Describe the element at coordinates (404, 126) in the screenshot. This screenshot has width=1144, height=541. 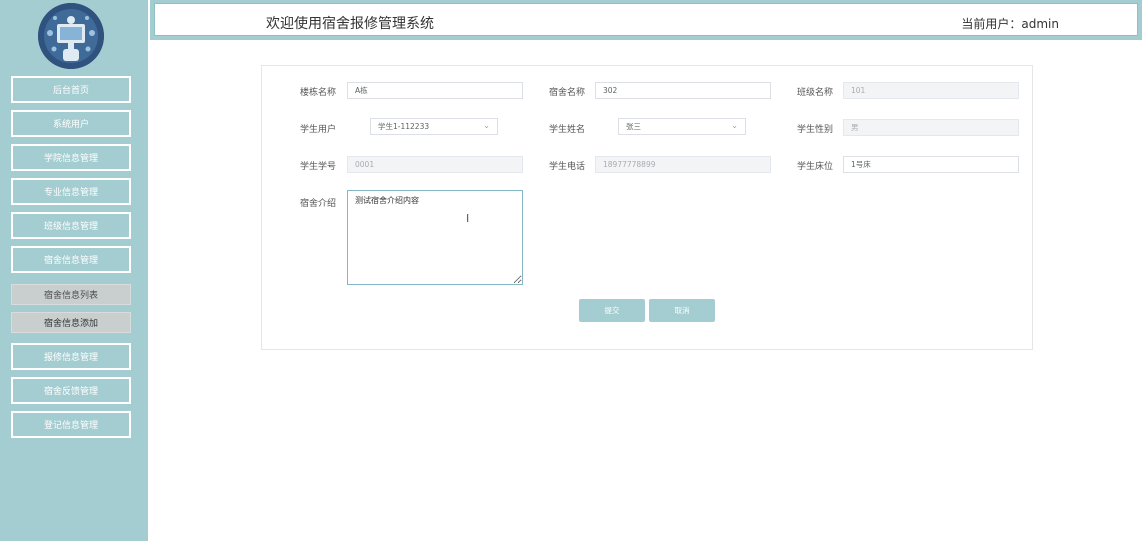
I see `student-user-value: 学生1-112233` at that location.